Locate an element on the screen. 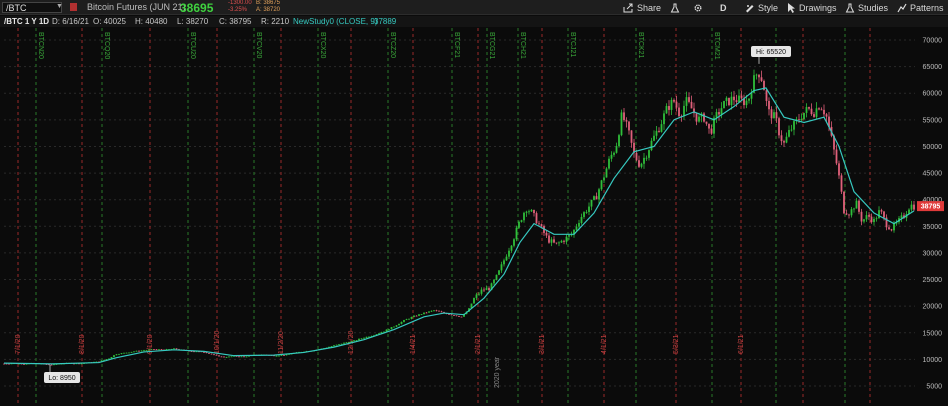 Image resolution: width=948 pixels, height=406 pixels. alert-icon is located at coordinates (73, 7).